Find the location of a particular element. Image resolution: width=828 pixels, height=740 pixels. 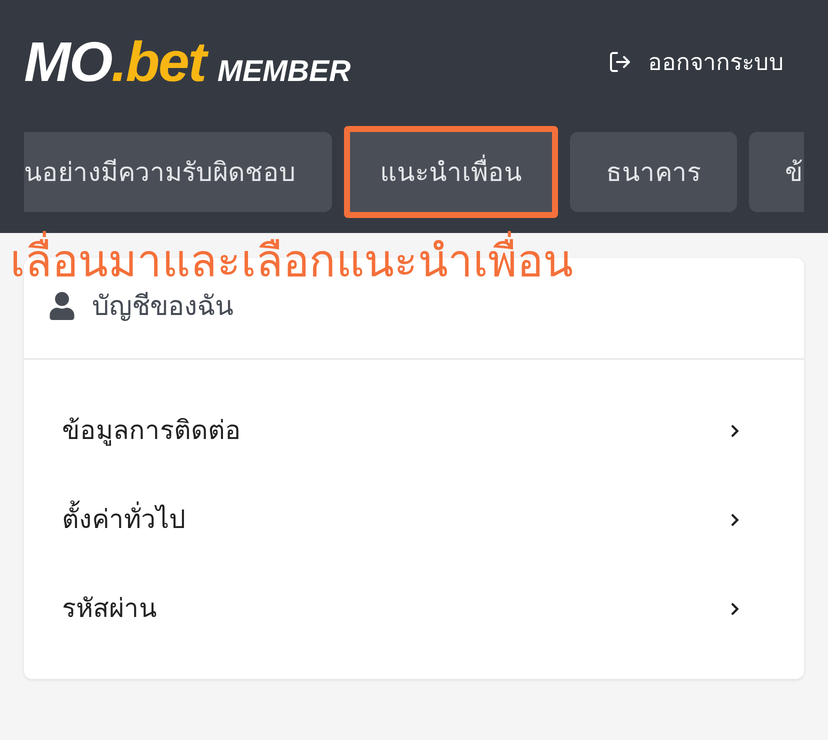

logout-icon is located at coordinates (620, 62).